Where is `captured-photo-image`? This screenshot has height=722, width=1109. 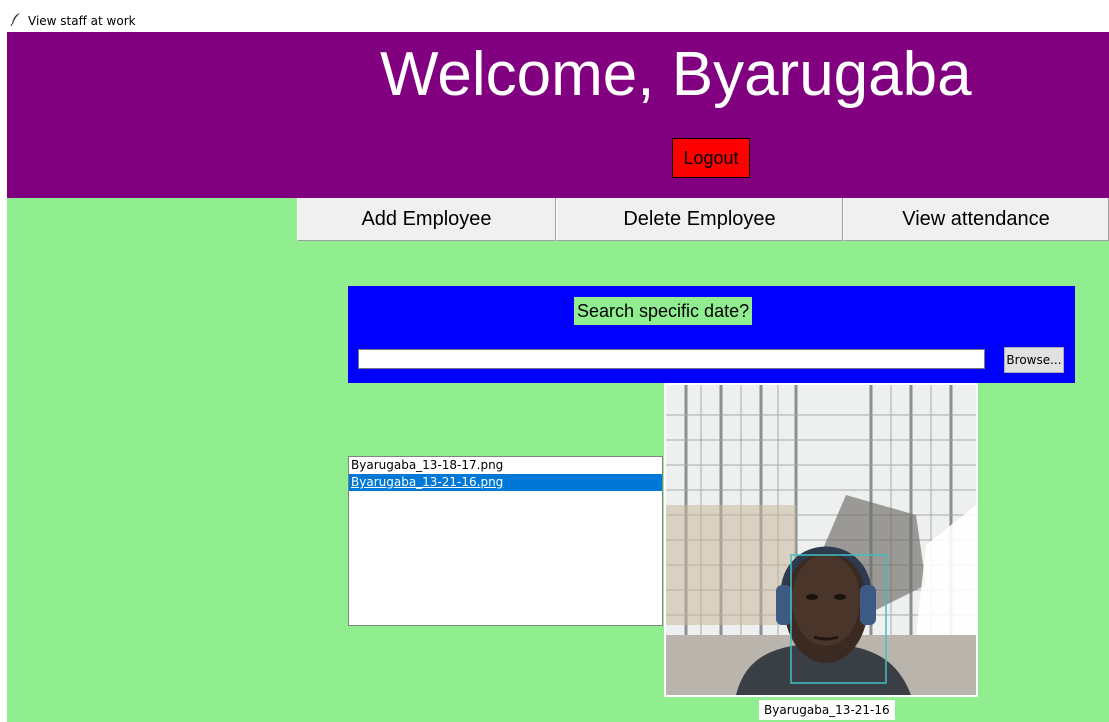 captured-photo-image is located at coordinates (821, 540).